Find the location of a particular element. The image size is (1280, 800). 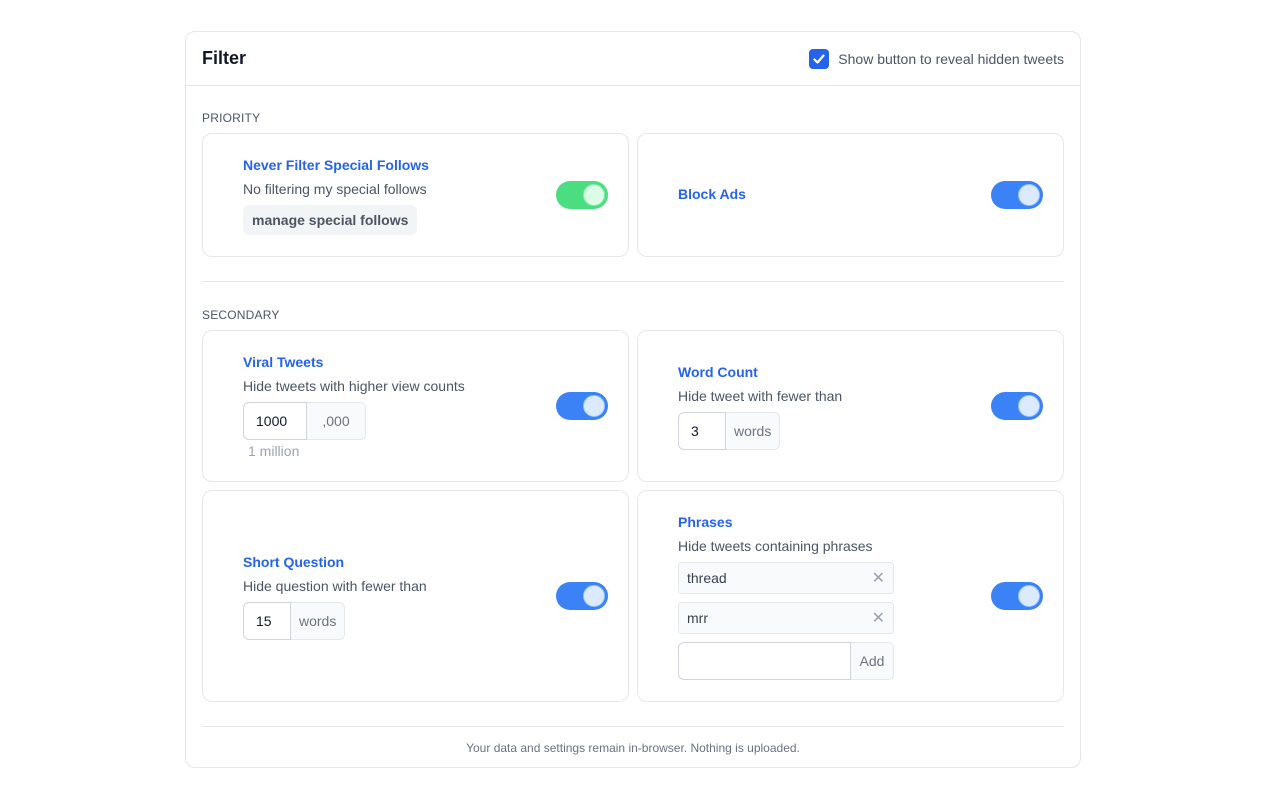

word-count-title: Word Count is located at coordinates (718, 372).